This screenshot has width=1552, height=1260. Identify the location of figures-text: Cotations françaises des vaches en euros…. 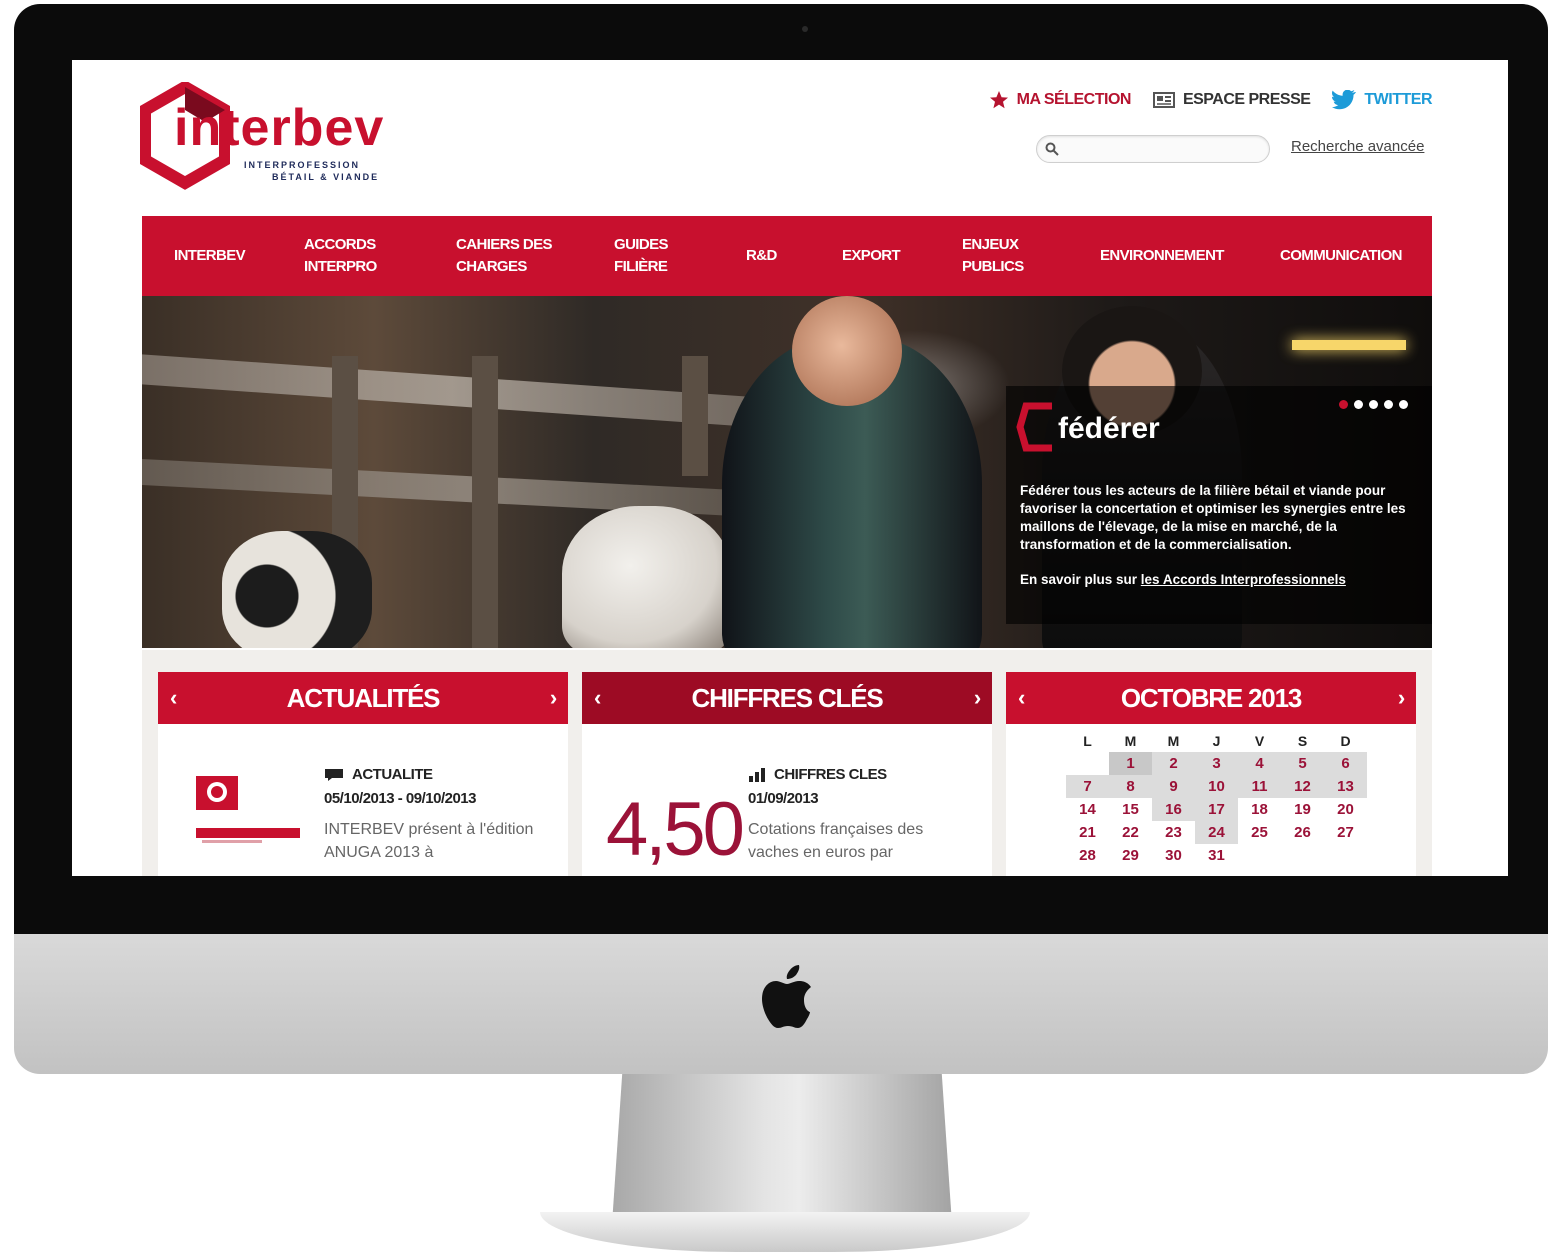
(858, 841).